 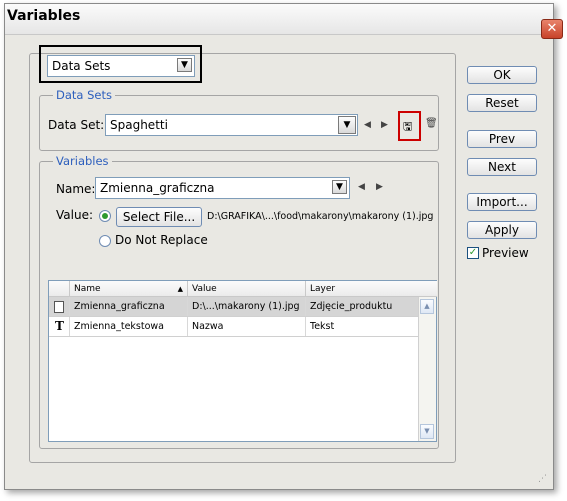 I want to click on text-variable-icon: T, so click(x=59, y=326).